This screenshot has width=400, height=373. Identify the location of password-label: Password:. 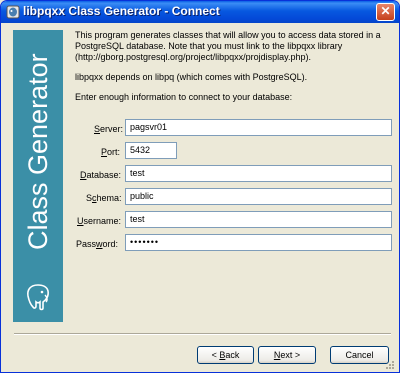
(97, 244).